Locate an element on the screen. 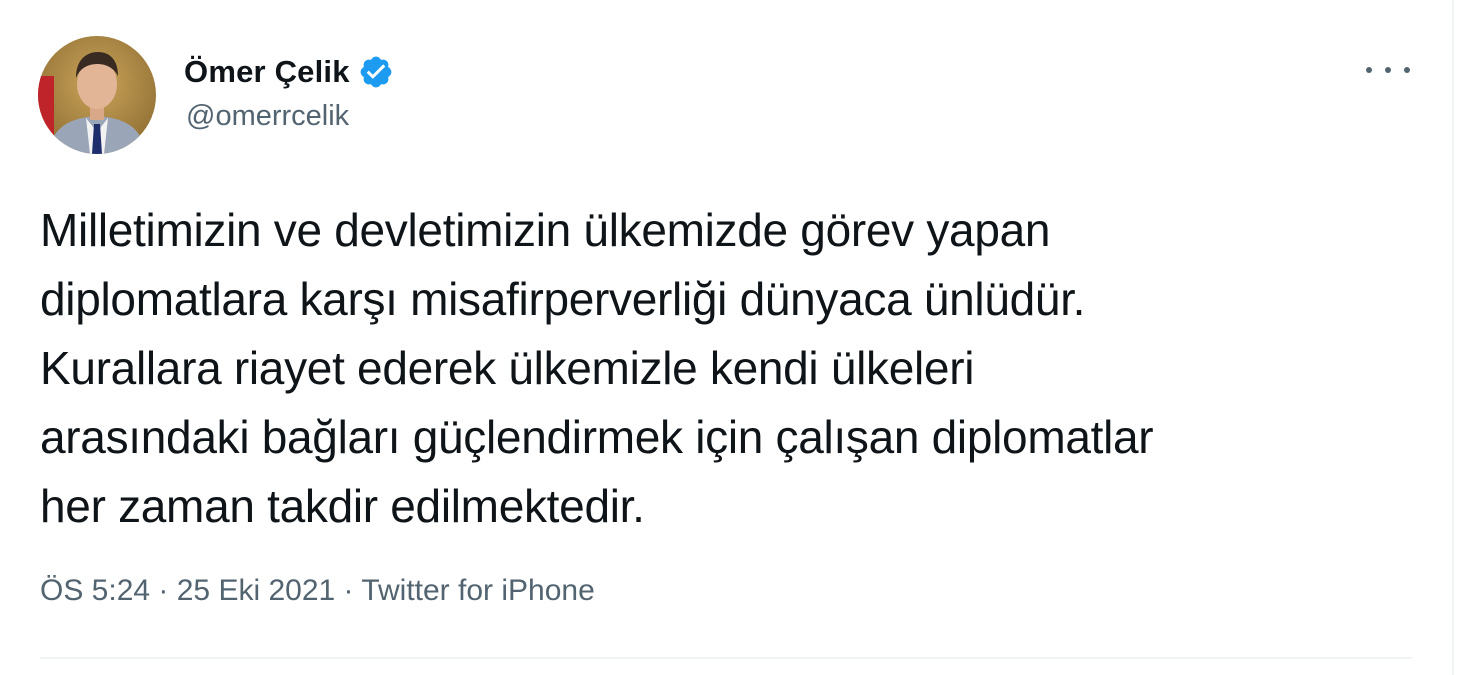 The width and height of the screenshot is (1472, 675). avatar-image is located at coordinates (97, 95).